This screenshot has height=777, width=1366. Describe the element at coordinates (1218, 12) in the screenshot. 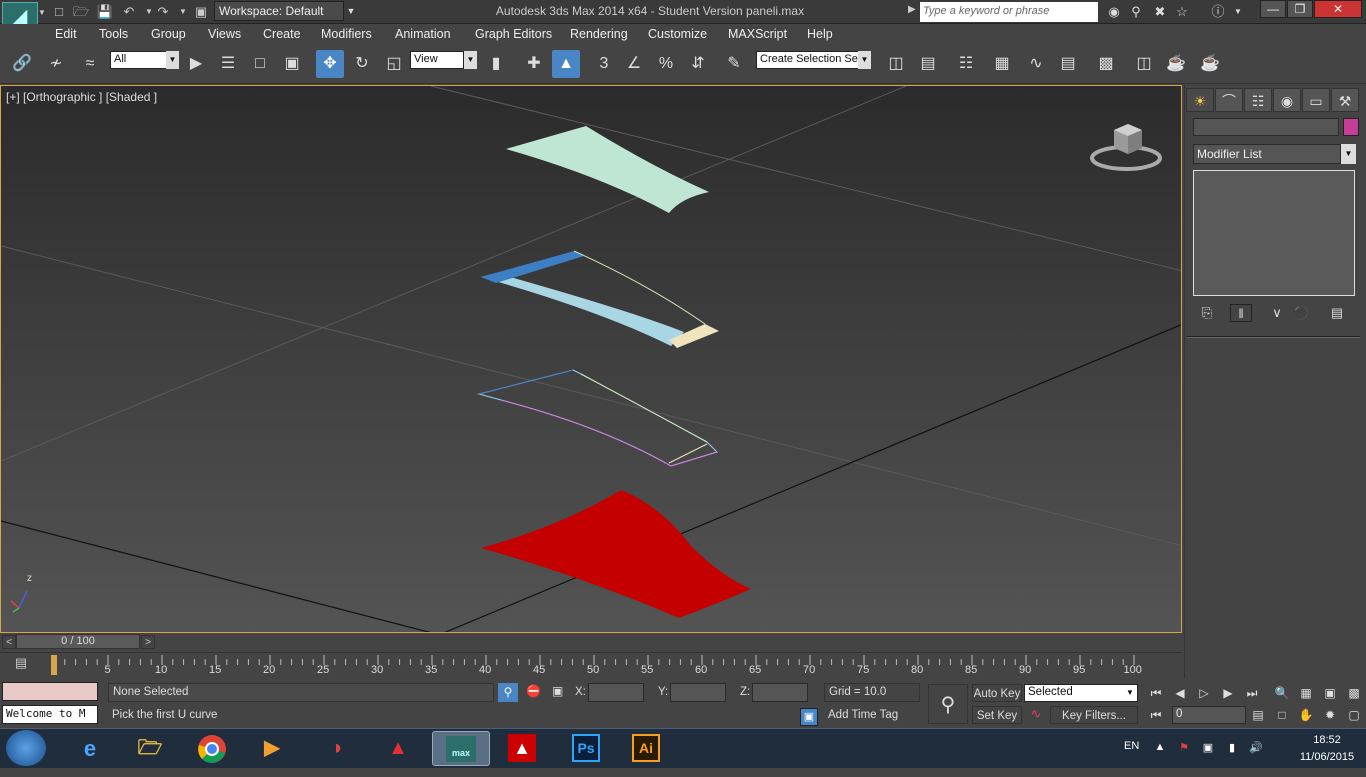

I see `help-icon: ⓘ` at that location.